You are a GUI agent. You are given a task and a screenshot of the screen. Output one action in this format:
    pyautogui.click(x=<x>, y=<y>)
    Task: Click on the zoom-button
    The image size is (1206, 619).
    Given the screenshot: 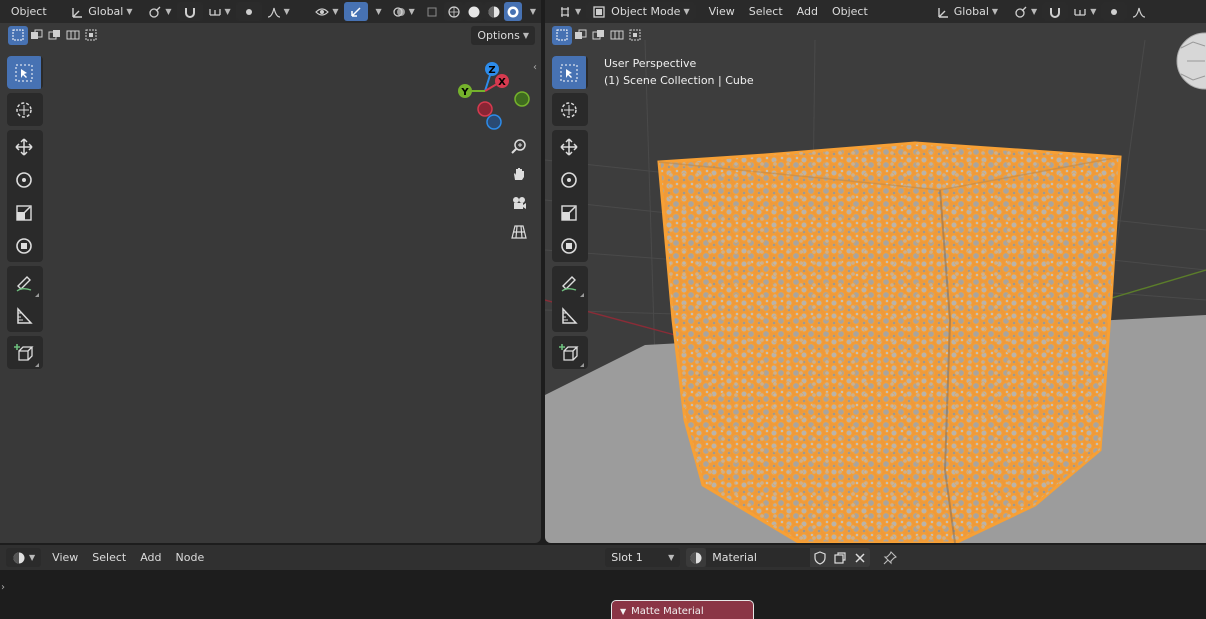 What is the action you would take?
    pyautogui.click(x=519, y=146)
    